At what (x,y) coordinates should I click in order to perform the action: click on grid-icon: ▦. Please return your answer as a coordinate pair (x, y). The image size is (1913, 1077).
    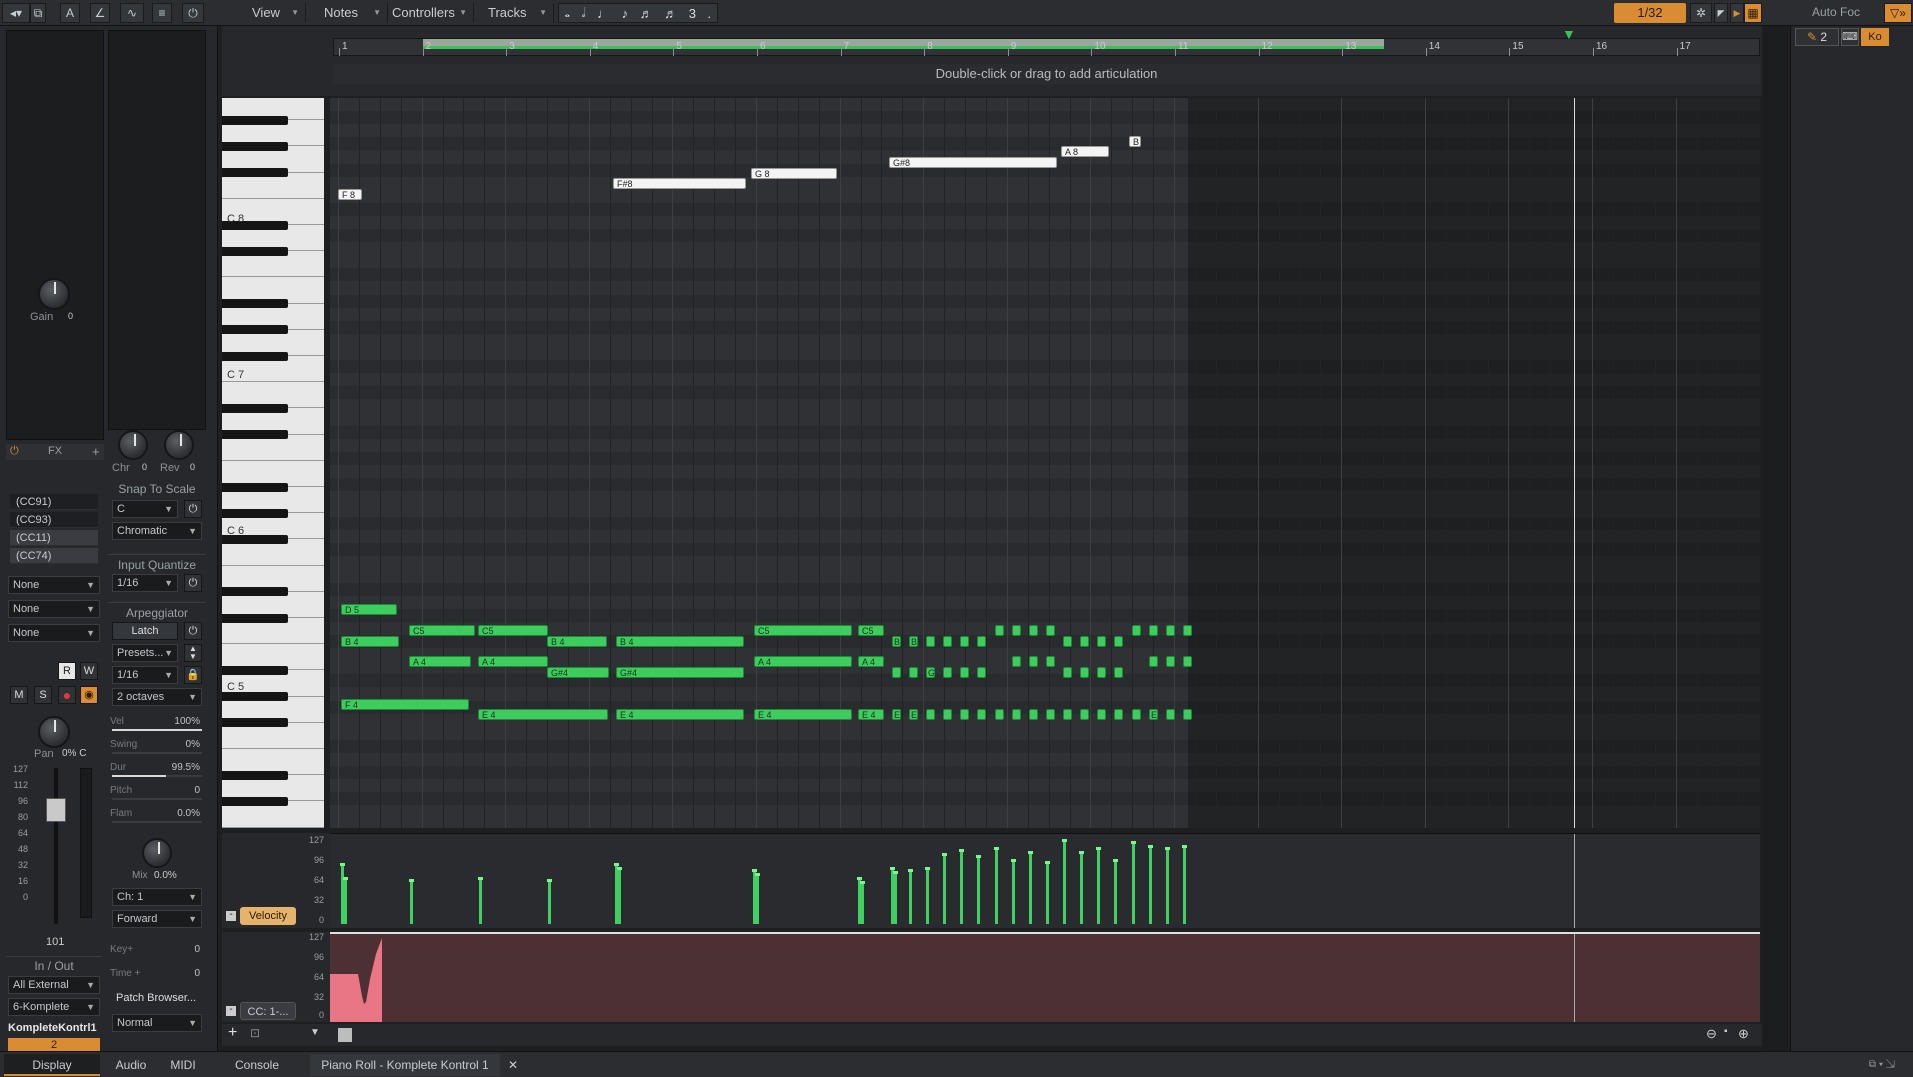
    Looking at the image, I should click on (1753, 13).